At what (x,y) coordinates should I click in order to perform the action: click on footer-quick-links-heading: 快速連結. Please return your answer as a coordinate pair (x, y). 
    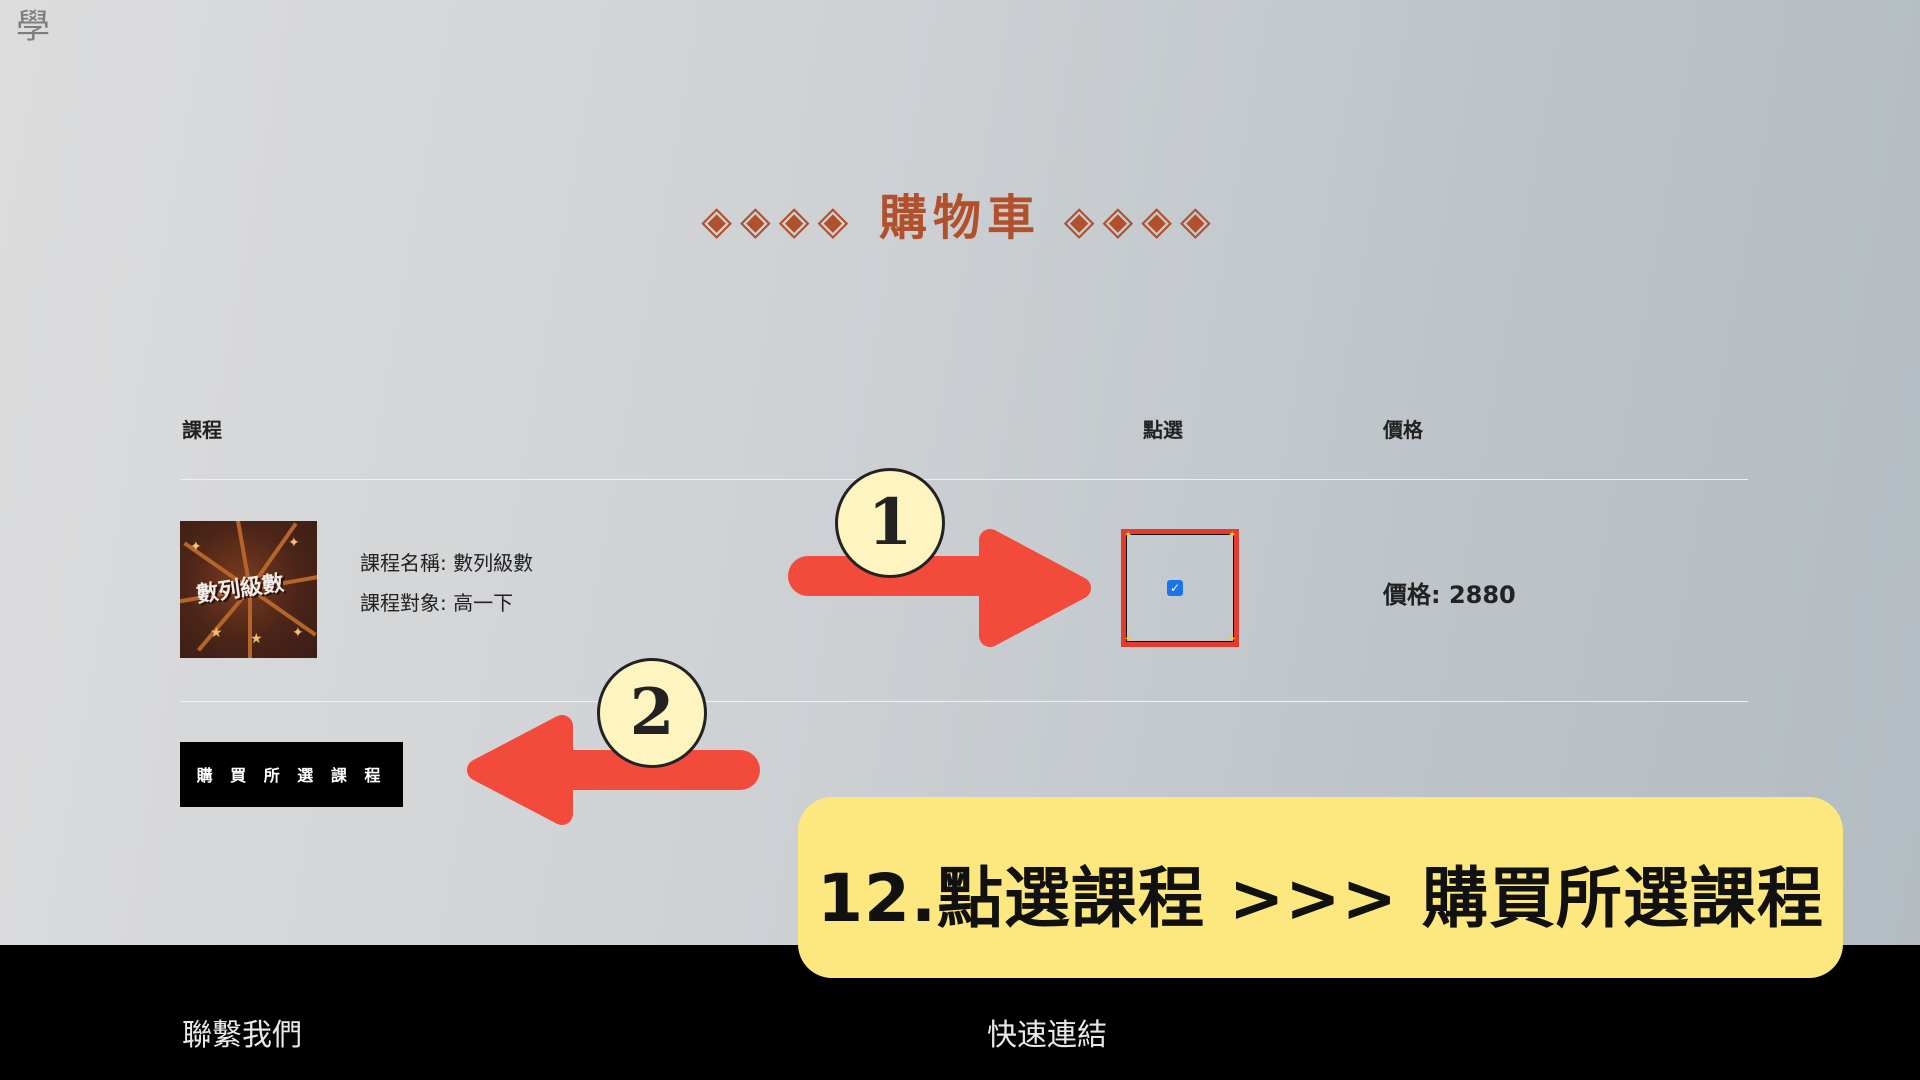
    Looking at the image, I should click on (1047, 1035).